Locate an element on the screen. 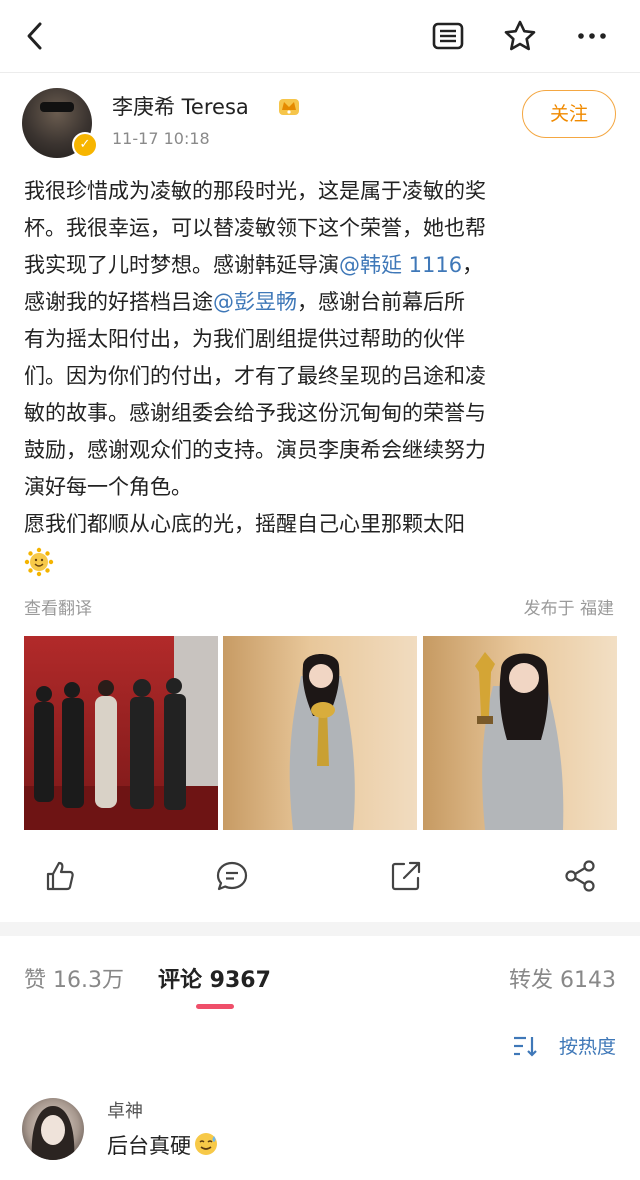  post-text-line: 们。因为你们的付出，才有了最终呈现的吕途和凌 is located at coordinates (321, 376).